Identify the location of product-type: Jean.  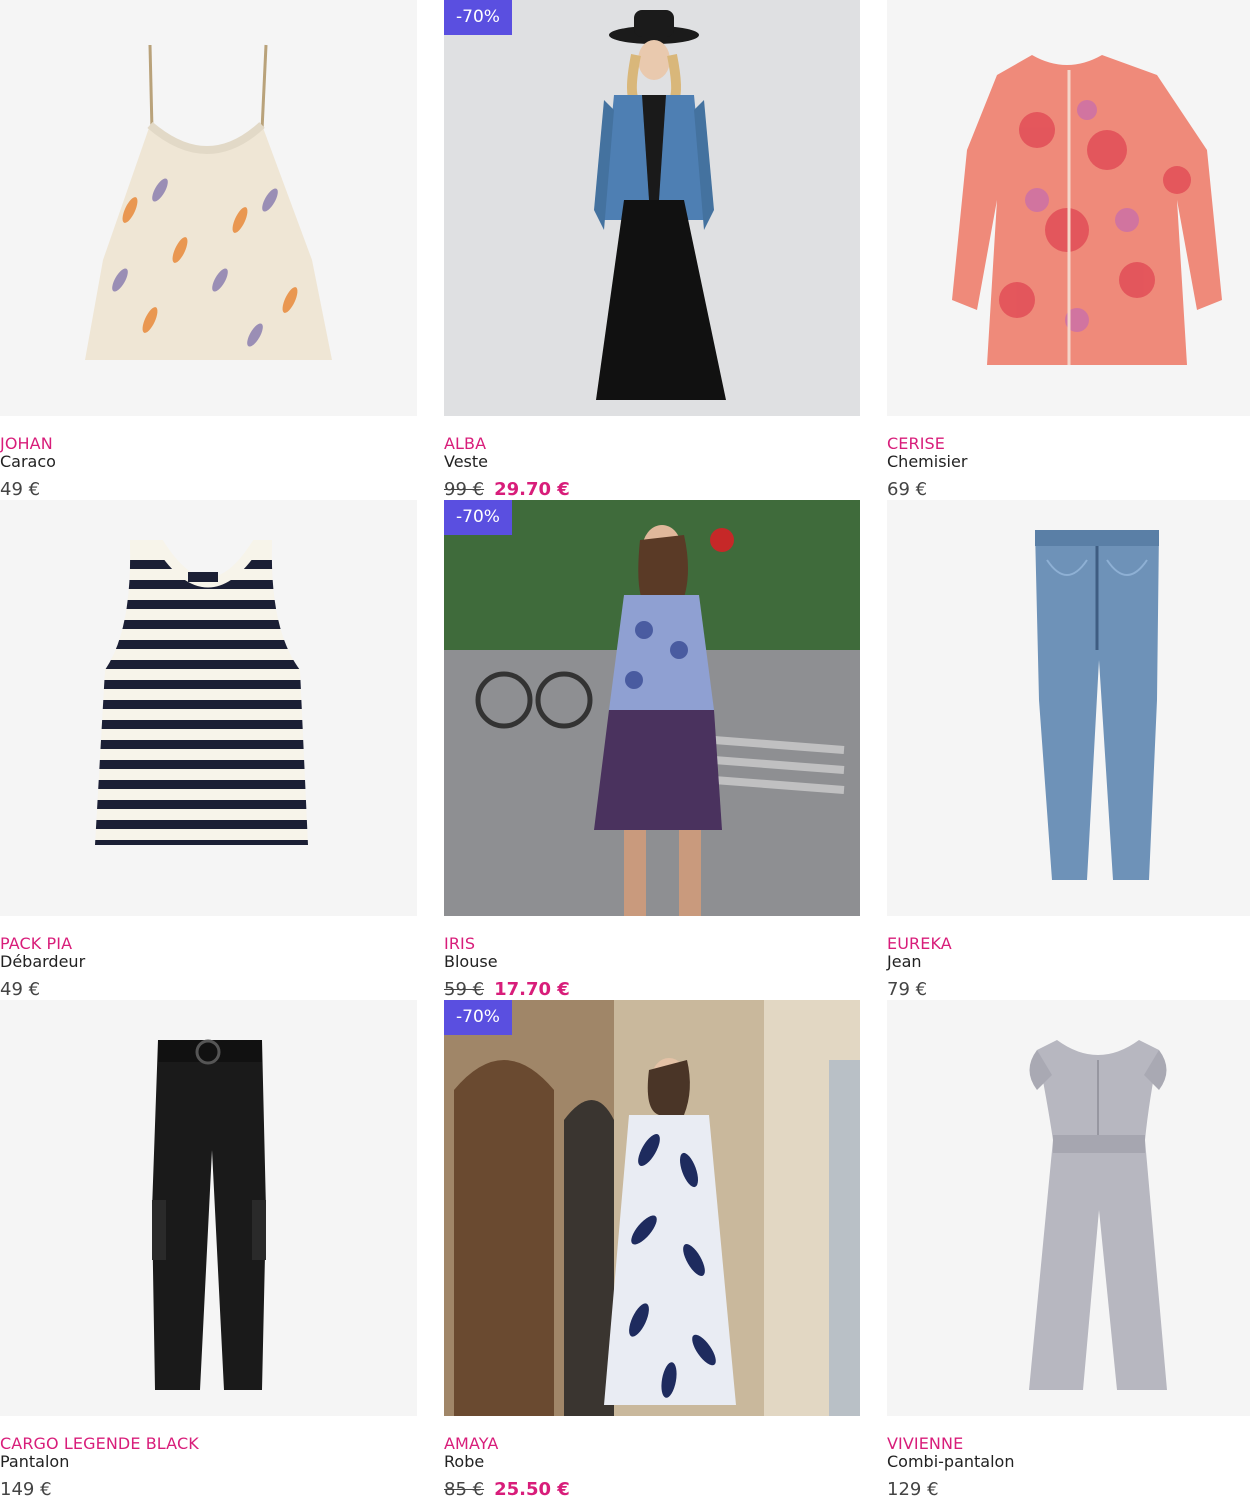
(904, 961).